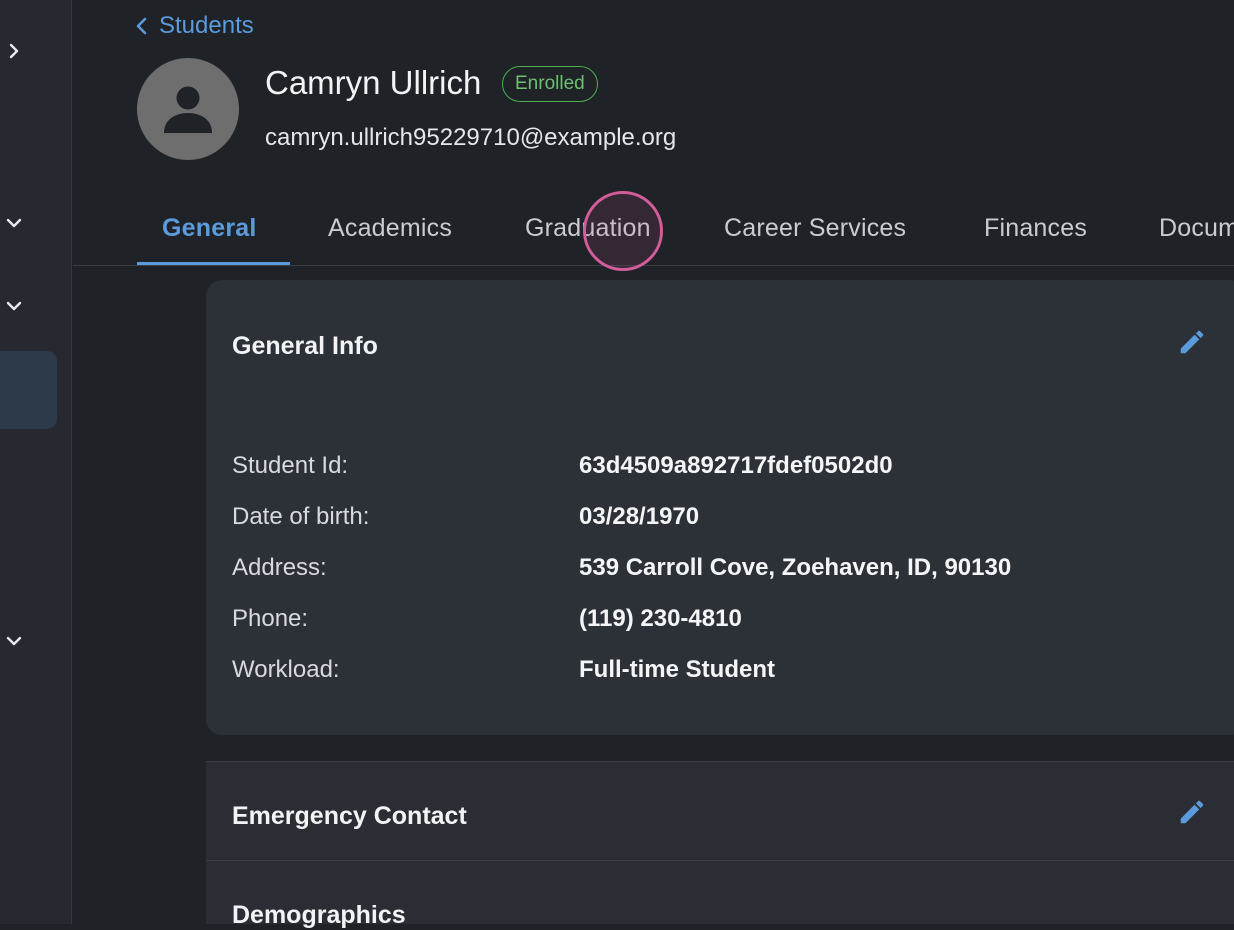 The image size is (1234, 930). What do you see at coordinates (550, 84) in the screenshot?
I see `status-badge: Enrolled` at bounding box center [550, 84].